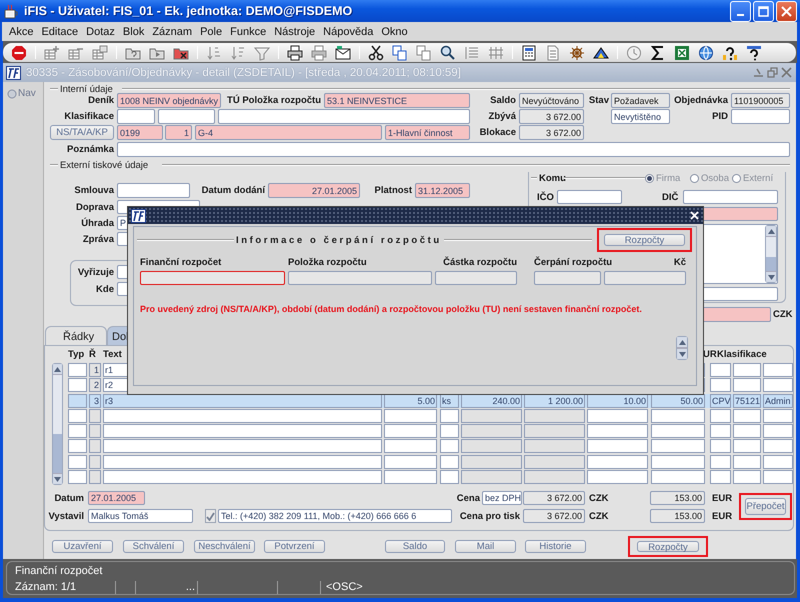  Describe the element at coordinates (658, 52) in the screenshot. I see `sigma-icon` at that location.